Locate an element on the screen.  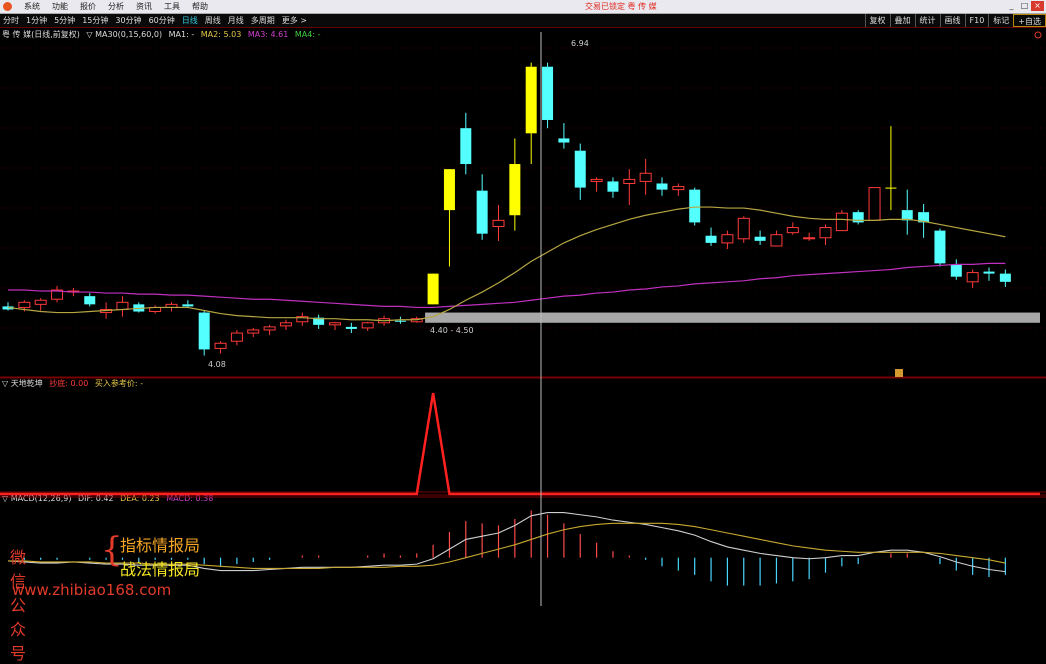
period-tab-more: 更多 > is located at coordinates (294, 20).